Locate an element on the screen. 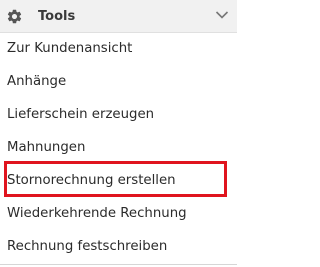 The width and height of the screenshot is (320, 267). menu-item-wiederkehrende-rechnung: Wiederkehrende Rechnung is located at coordinates (118, 214).